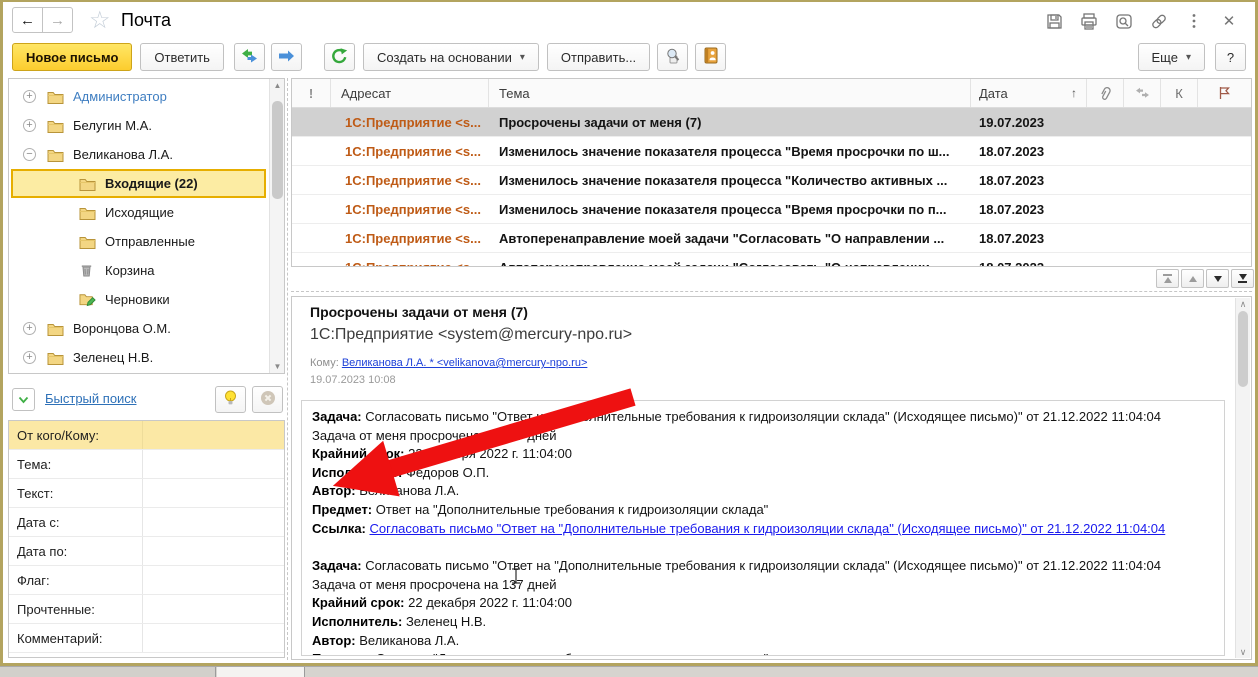  What do you see at coordinates (230, 399) in the screenshot?
I see `hint-bulb-button` at bounding box center [230, 399].